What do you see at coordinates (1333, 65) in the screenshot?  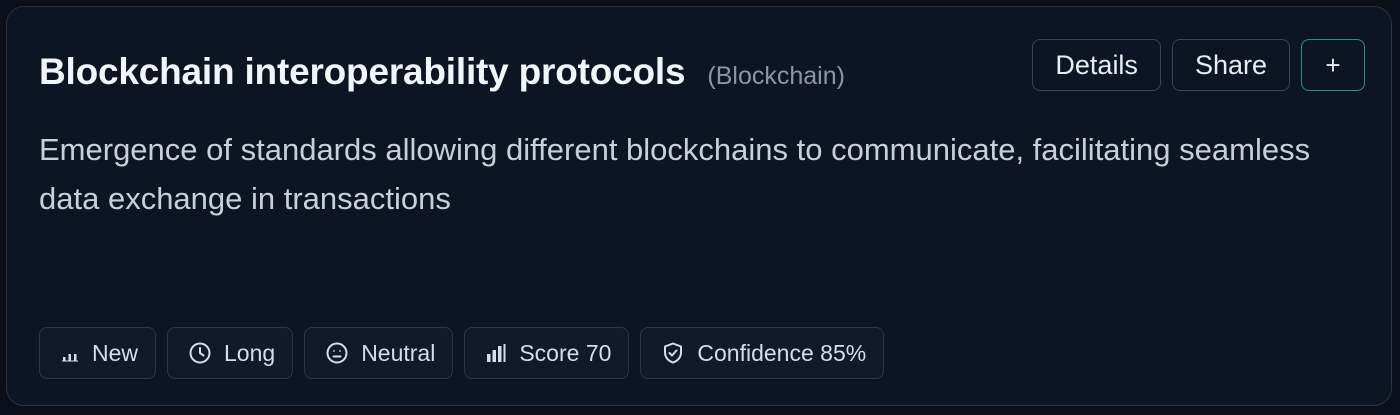 I see `add-button: +` at bounding box center [1333, 65].